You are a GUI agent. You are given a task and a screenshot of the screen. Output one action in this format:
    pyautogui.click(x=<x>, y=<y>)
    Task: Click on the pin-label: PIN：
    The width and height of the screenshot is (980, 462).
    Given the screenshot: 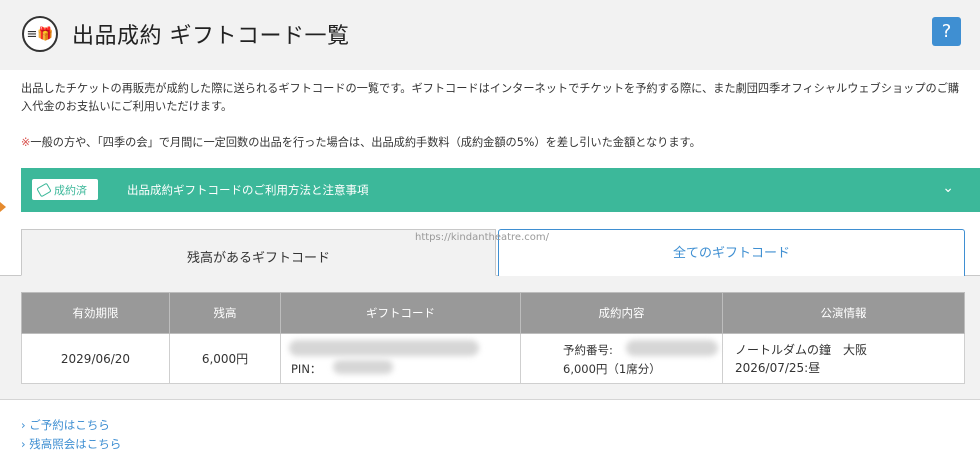 What is the action you would take?
    pyautogui.click(x=306, y=369)
    